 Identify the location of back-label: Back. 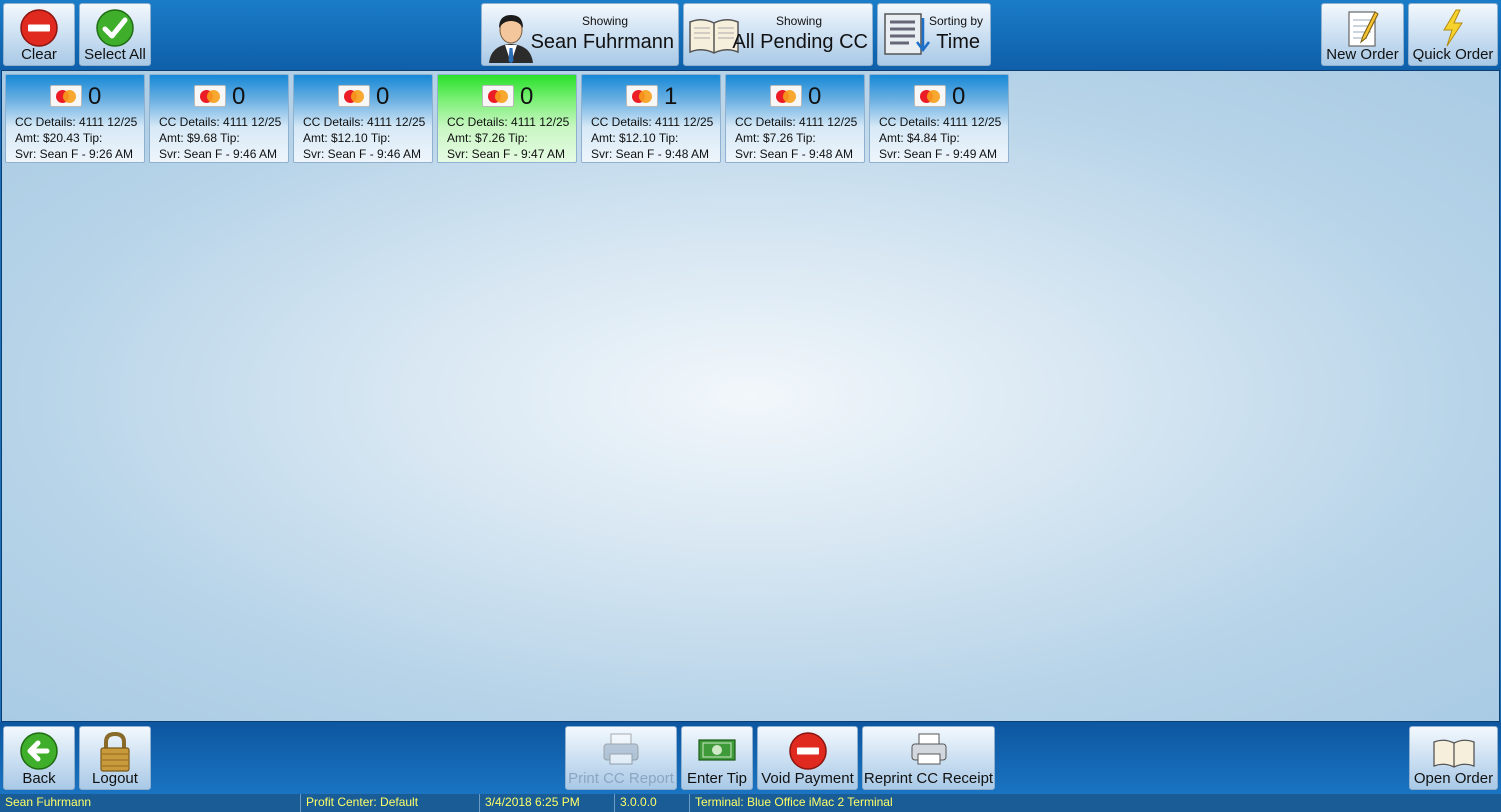
(39, 778).